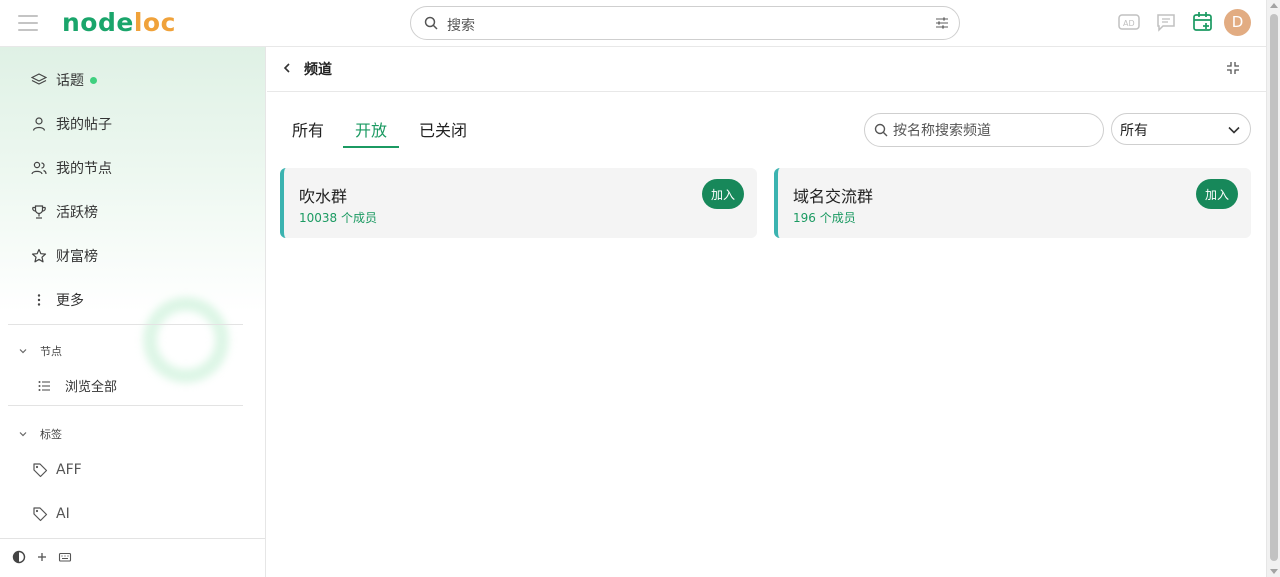 The width and height of the screenshot is (1280, 577). I want to click on channel-card: 吹水群 10038 个成员 加入, so click(518, 203).